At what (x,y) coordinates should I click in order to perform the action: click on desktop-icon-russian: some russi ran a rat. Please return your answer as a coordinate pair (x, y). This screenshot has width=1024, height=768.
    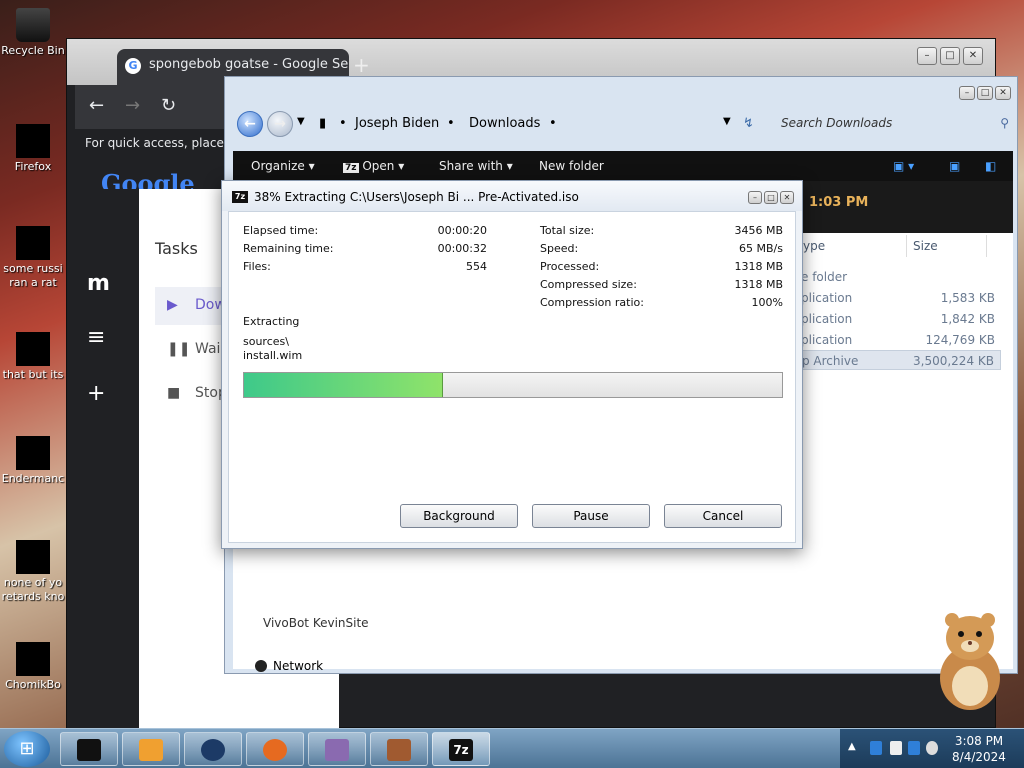
    Looking at the image, I should click on (33, 258).